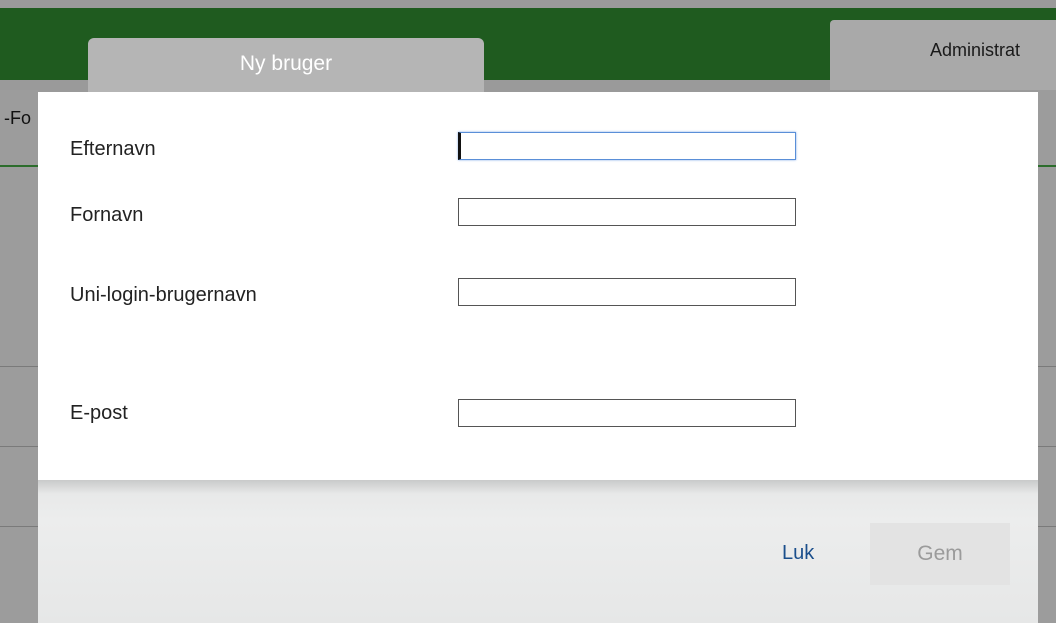  Describe the element at coordinates (627, 212) in the screenshot. I see `first-name-field` at that location.